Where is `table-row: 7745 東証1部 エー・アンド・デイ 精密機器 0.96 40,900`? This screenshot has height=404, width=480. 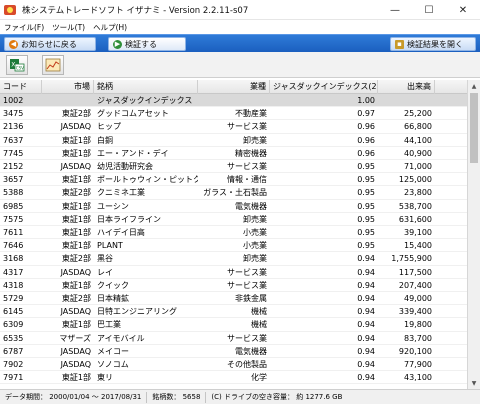 table-row: 7745 東証1部 エー・アンド・デイ 精密機器 0.96 40,900 is located at coordinates (233, 153).